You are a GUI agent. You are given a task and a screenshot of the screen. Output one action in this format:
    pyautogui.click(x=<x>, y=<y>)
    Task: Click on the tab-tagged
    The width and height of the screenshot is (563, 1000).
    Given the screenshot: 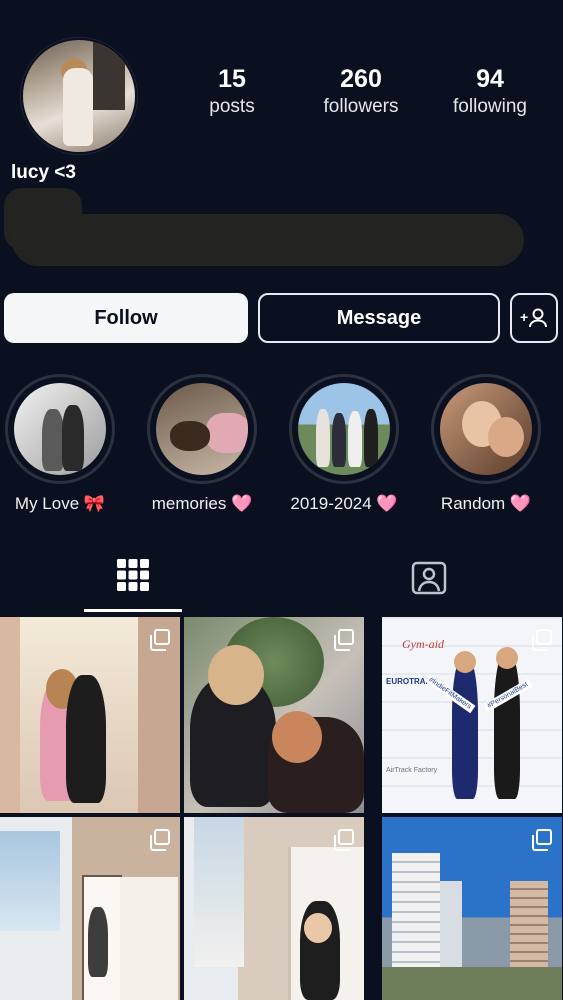 What is the action you would take?
    pyautogui.click(x=429, y=580)
    